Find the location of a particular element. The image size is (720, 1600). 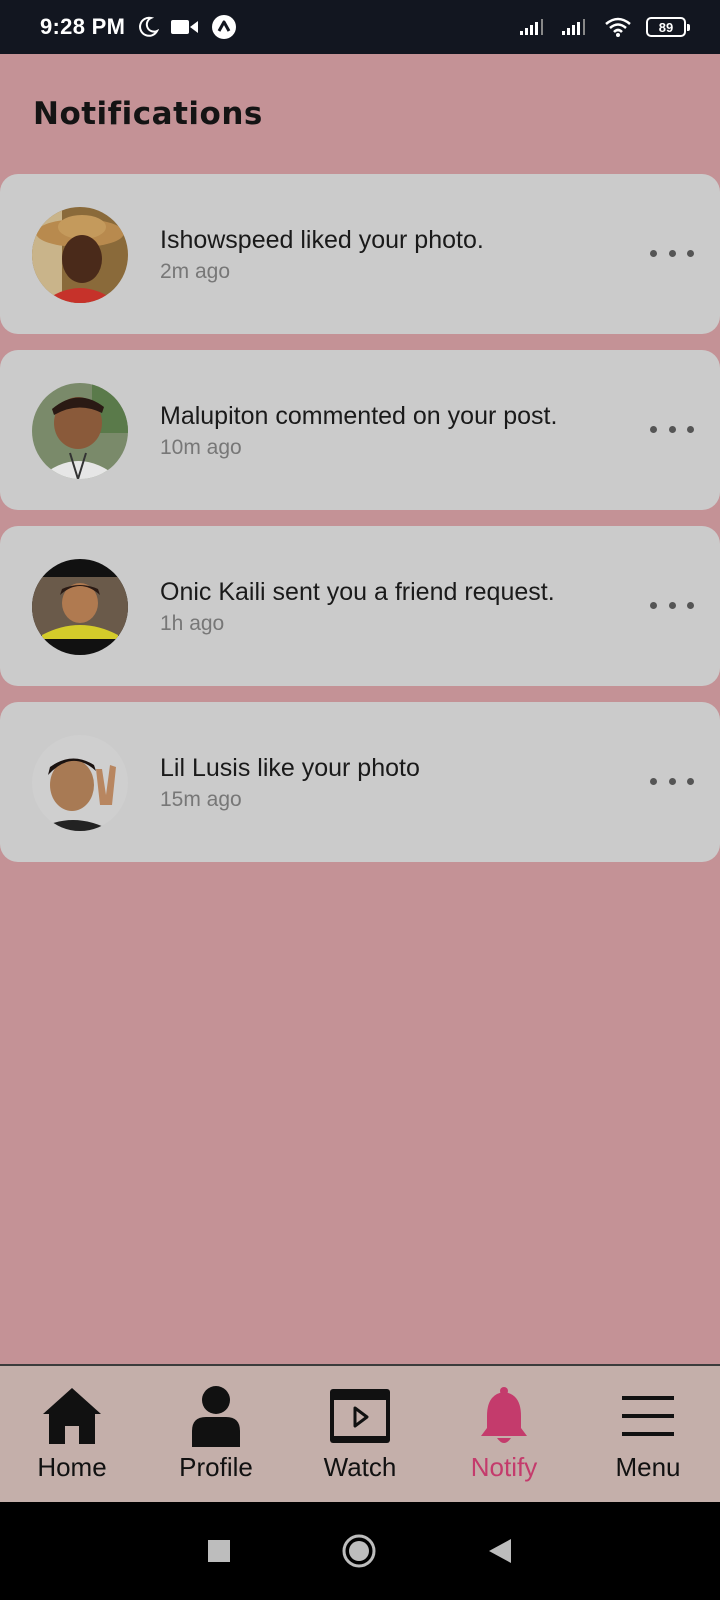

app-badge-icon is located at coordinates (224, 27).